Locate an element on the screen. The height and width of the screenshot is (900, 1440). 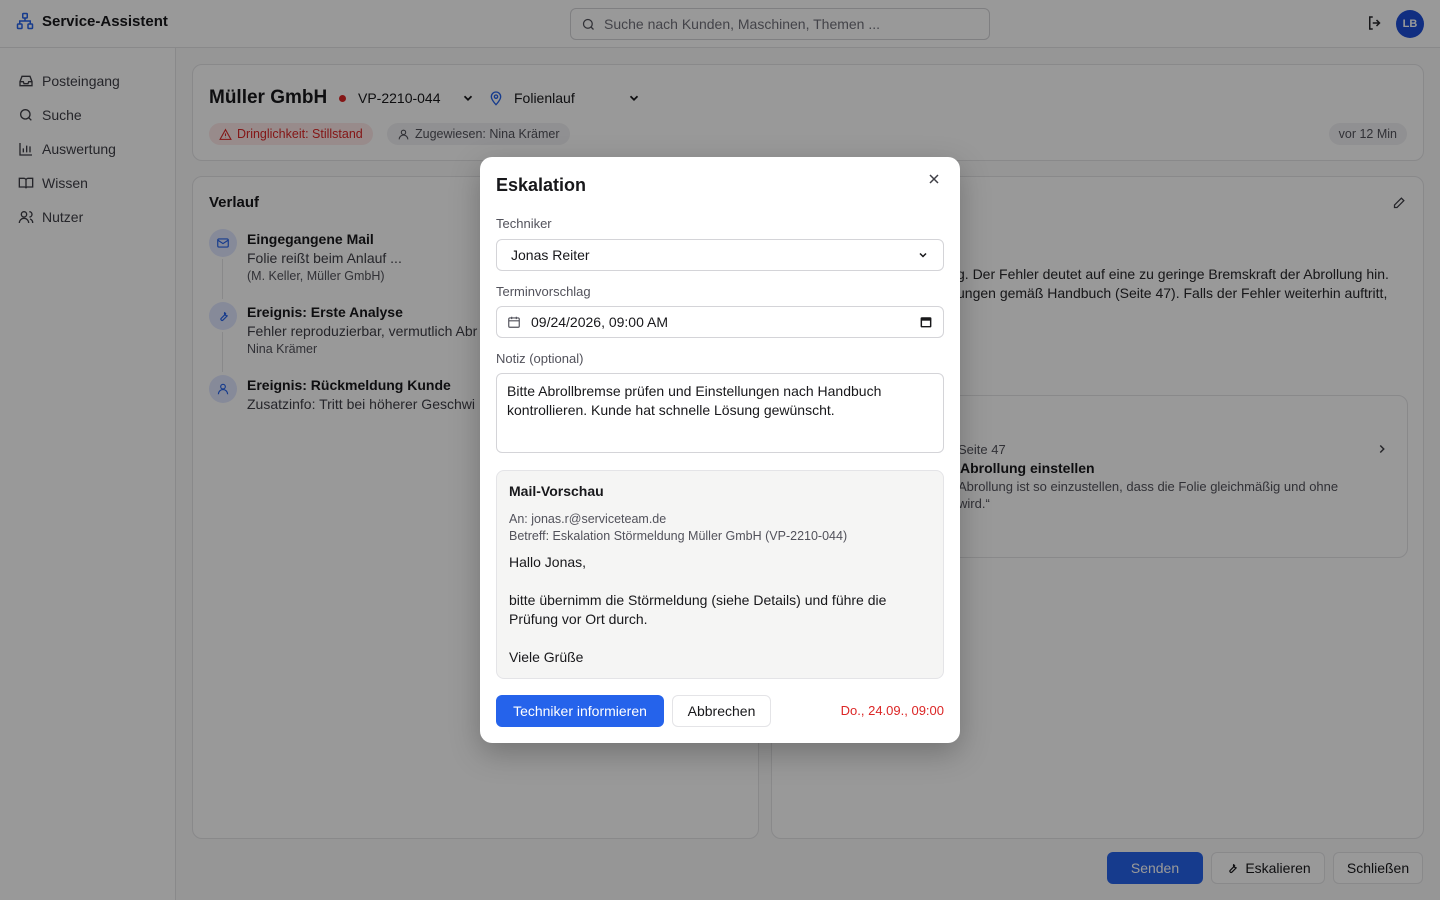
dialog-title: Eskalation is located at coordinates (541, 185).